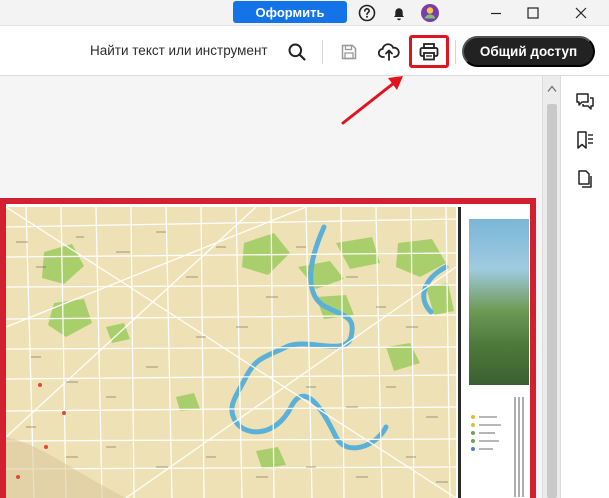  Describe the element at coordinates (533, 13) in the screenshot. I see `maximize-icon` at that location.